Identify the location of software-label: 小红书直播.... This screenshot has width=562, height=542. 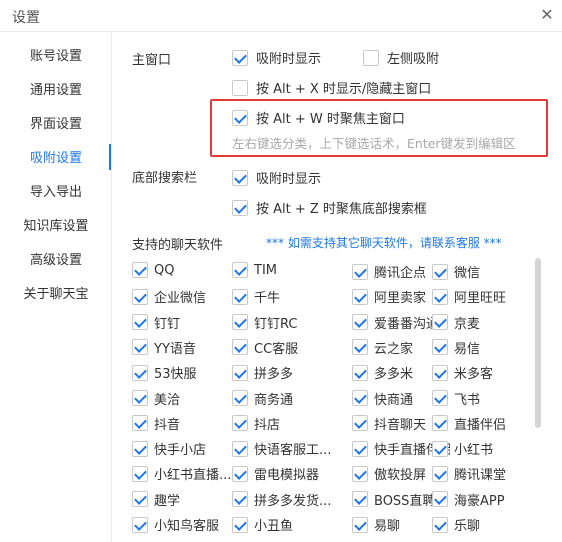
(192, 476).